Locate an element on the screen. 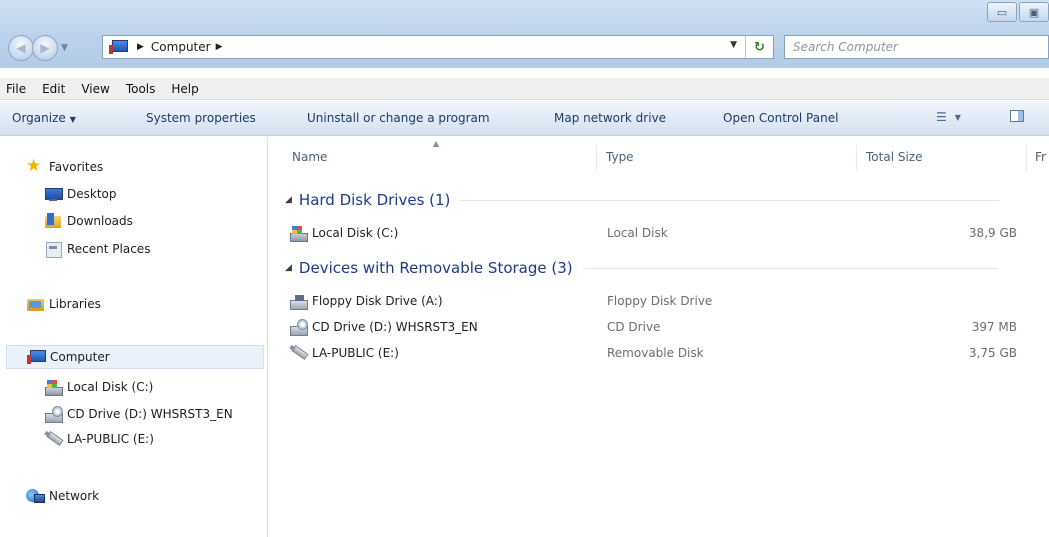 Image resolution: width=1049 pixels, height=537 pixels. drive-type: Floppy Disk Drive is located at coordinates (660, 301).